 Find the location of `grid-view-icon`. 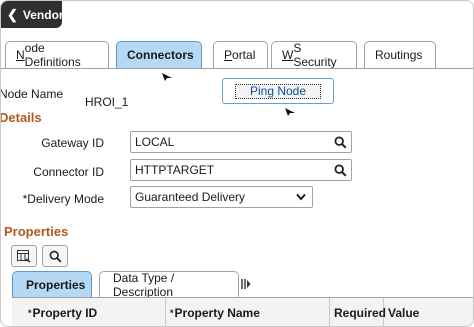

grid-view-icon is located at coordinates (24, 256).